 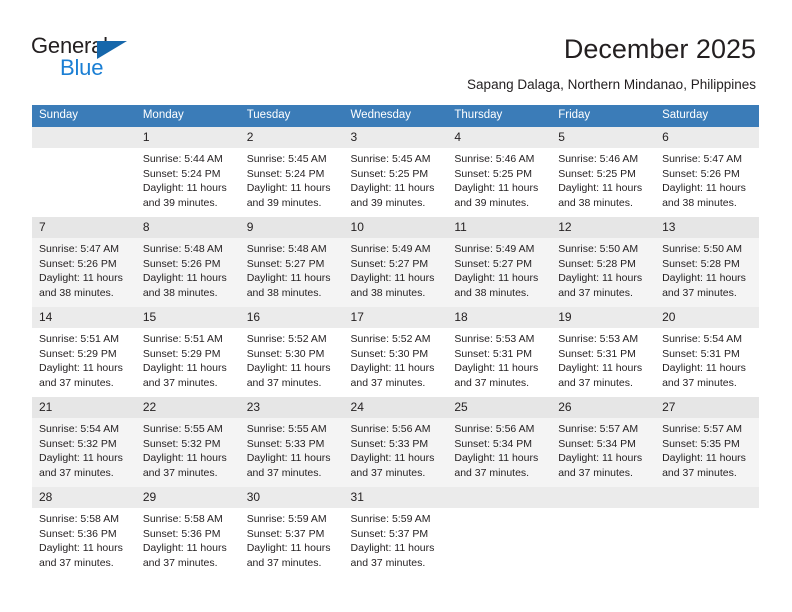 What do you see at coordinates (286, 429) in the screenshot?
I see `sunrise-text: Sunrise: 5:55 AM` at bounding box center [286, 429].